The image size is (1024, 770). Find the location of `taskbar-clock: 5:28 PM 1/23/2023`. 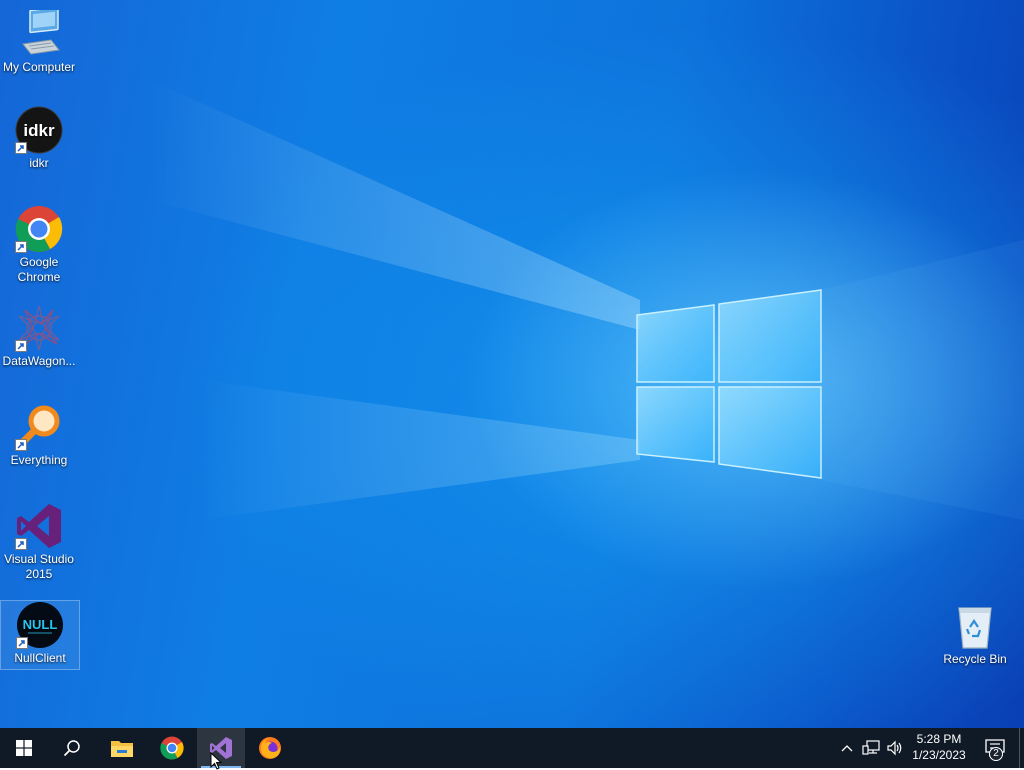

taskbar-clock: 5:28 PM 1/23/2023 is located at coordinates (939, 747).